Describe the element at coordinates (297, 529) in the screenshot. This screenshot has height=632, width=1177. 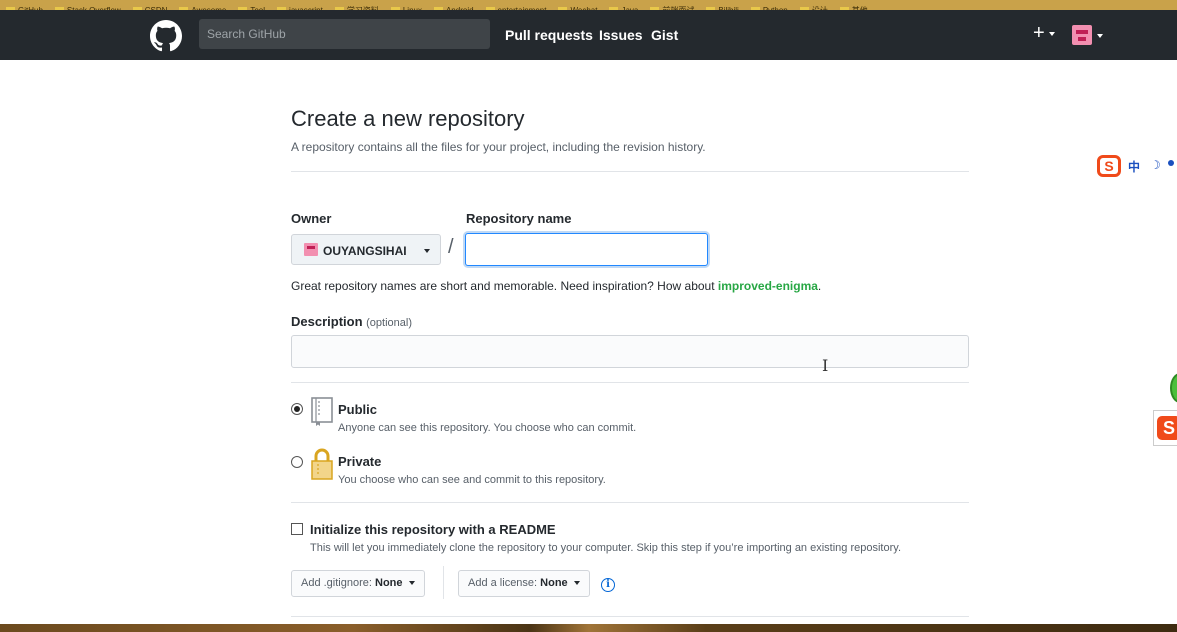
I see `readme-checkbox` at that location.